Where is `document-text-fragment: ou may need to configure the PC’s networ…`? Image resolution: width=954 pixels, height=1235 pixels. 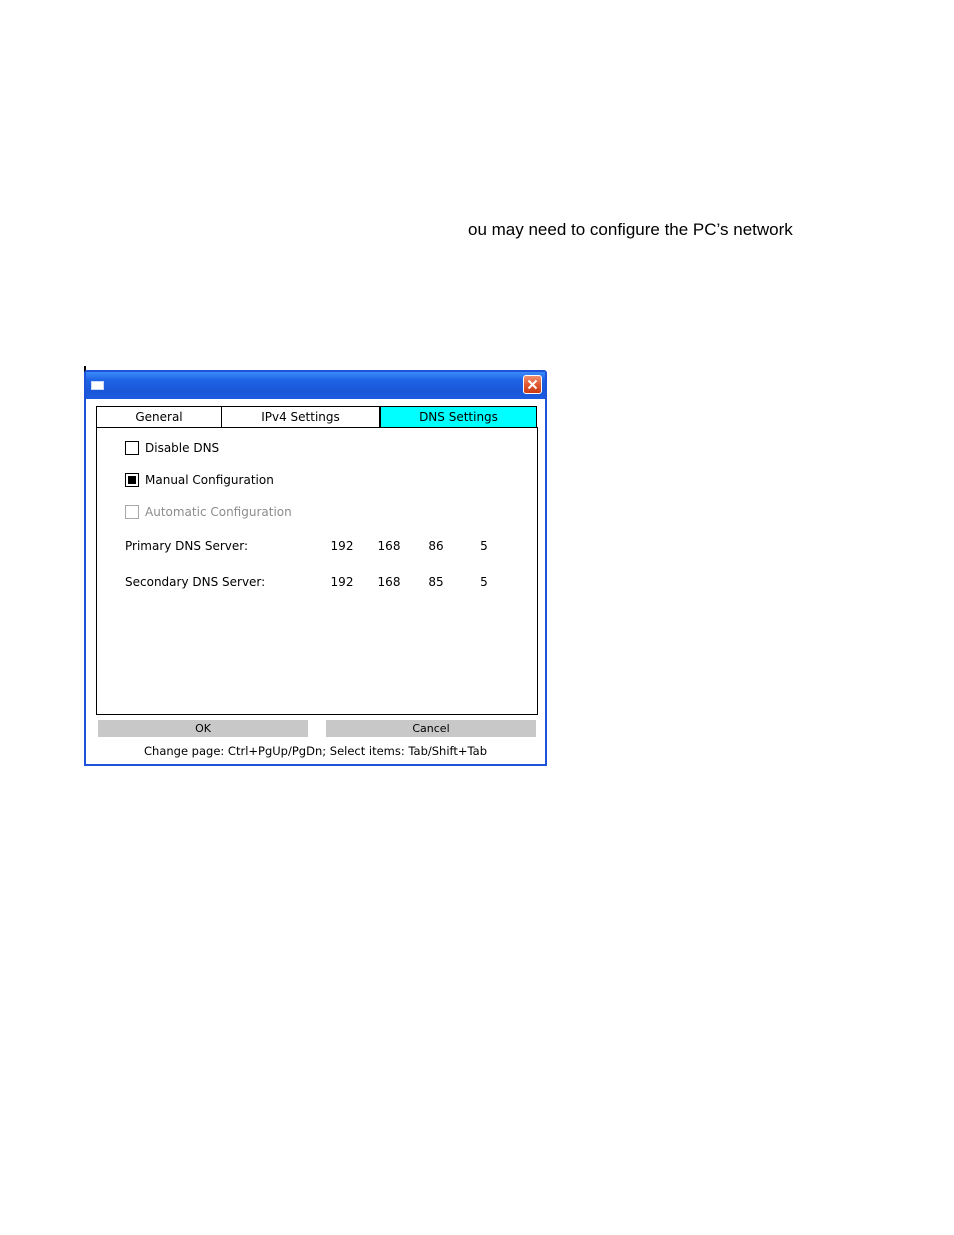 document-text-fragment: ou may need to configure the PC’s networ… is located at coordinates (630, 229).